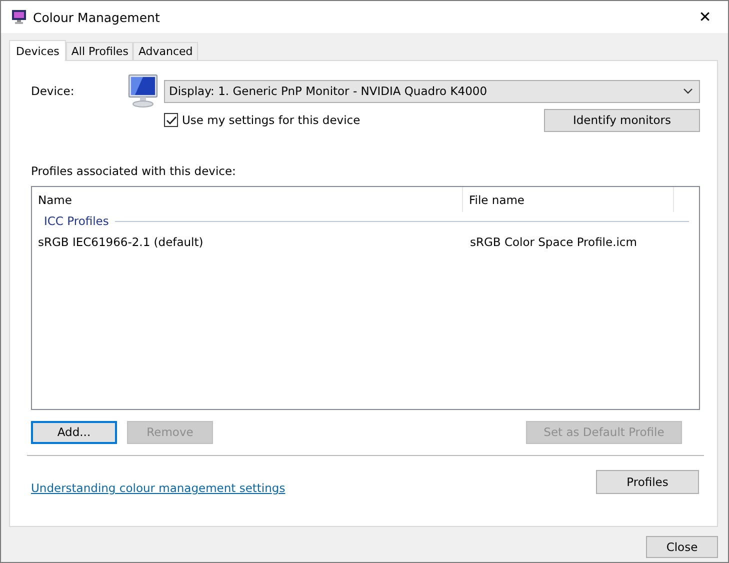 The image size is (729, 563). I want to click on group-header: ICC Profiles, so click(76, 221).